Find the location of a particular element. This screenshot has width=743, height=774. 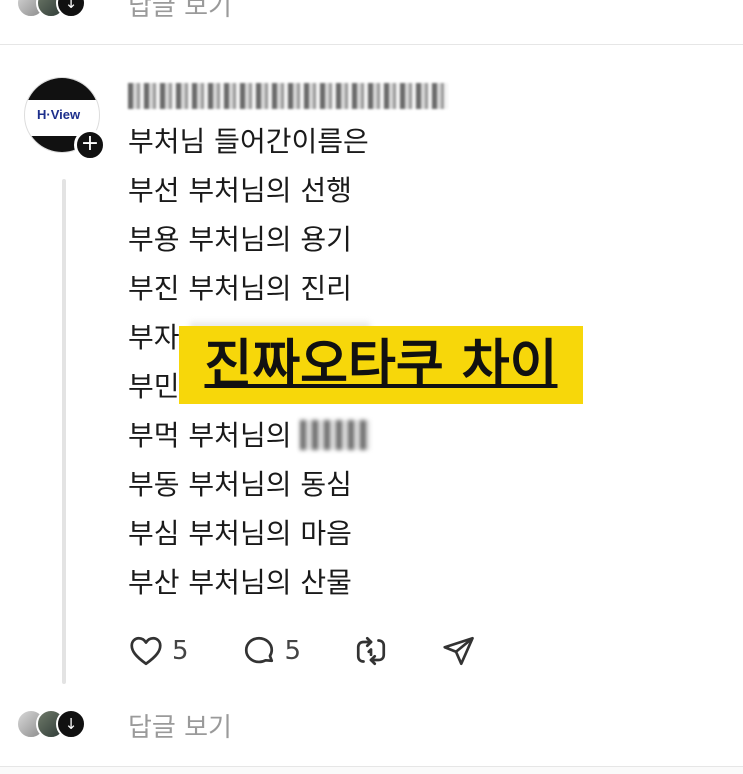

post-line: 부처님 들어간이름은 is located at coordinates (248, 141).